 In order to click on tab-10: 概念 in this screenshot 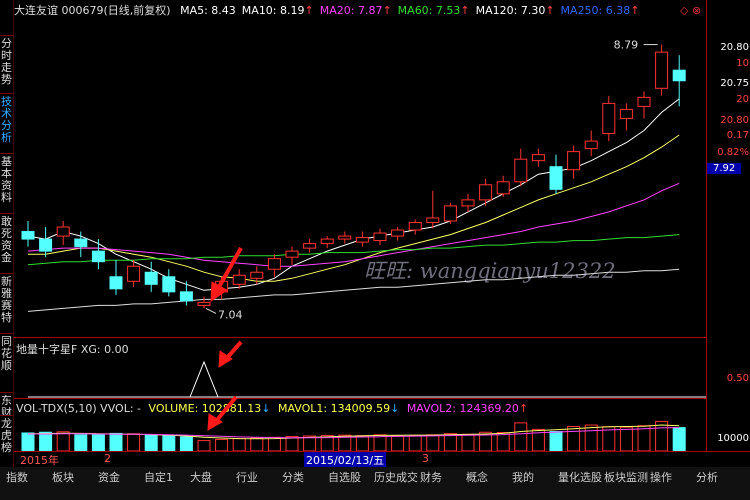, I will do `click(477, 477)`.